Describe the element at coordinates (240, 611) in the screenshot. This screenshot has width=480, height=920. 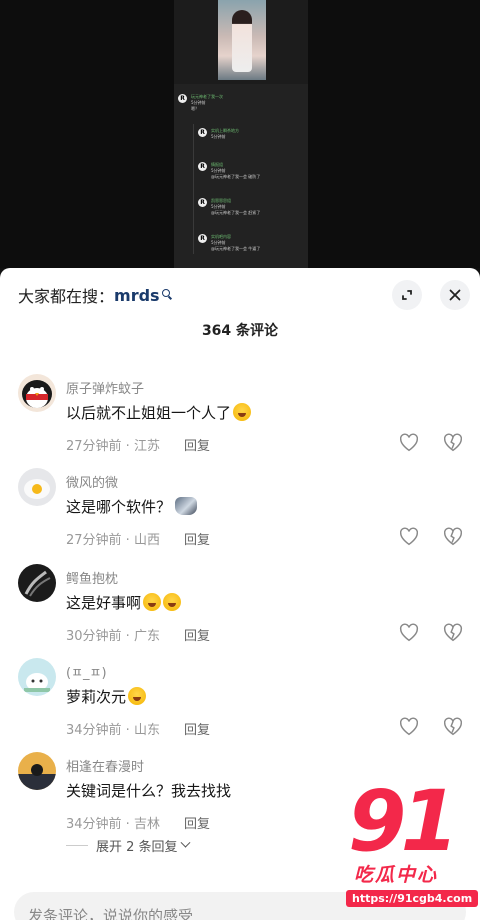
I see `comment-item: 鳄鱼抱枕 这是好事啊 30分钟前 · 广东 回复` at that location.